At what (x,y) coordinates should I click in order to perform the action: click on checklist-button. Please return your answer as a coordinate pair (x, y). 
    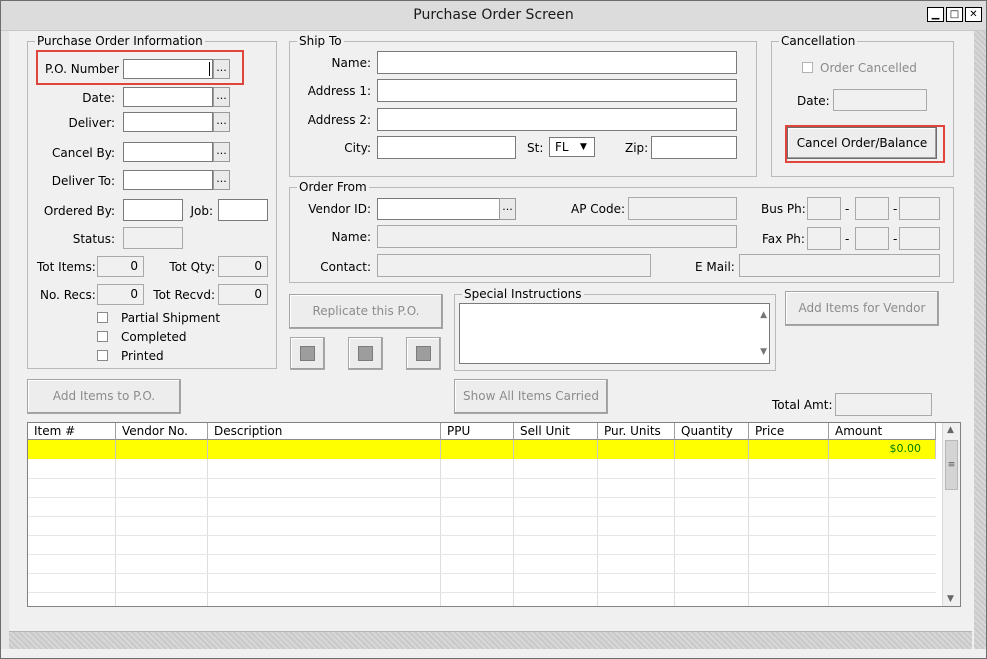
    Looking at the image, I should click on (423, 353).